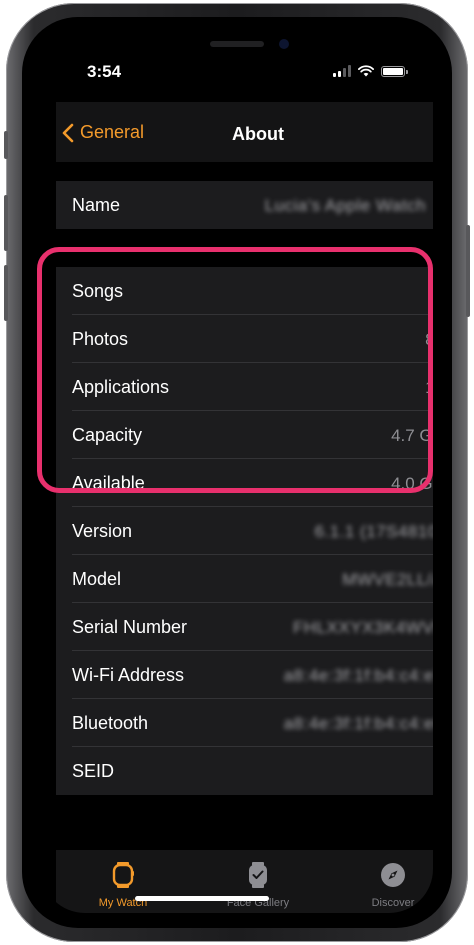  I want to click on tab-face-gallery: Face Gallery, so click(258, 885).